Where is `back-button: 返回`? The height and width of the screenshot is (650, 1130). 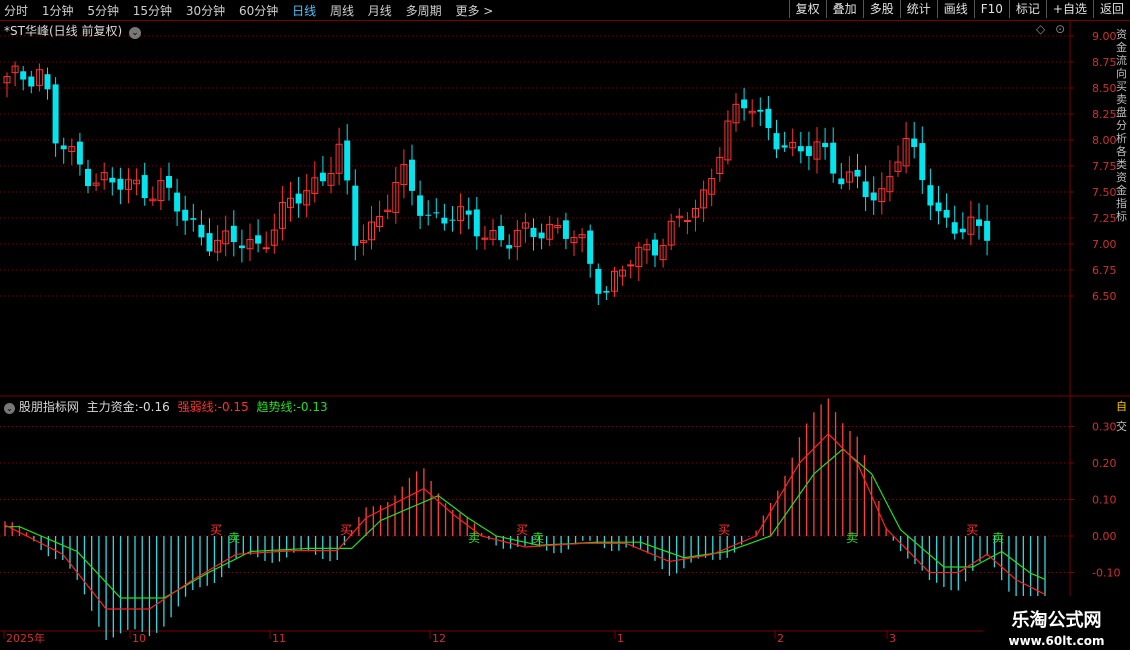 back-button: 返回 is located at coordinates (1111, 9).